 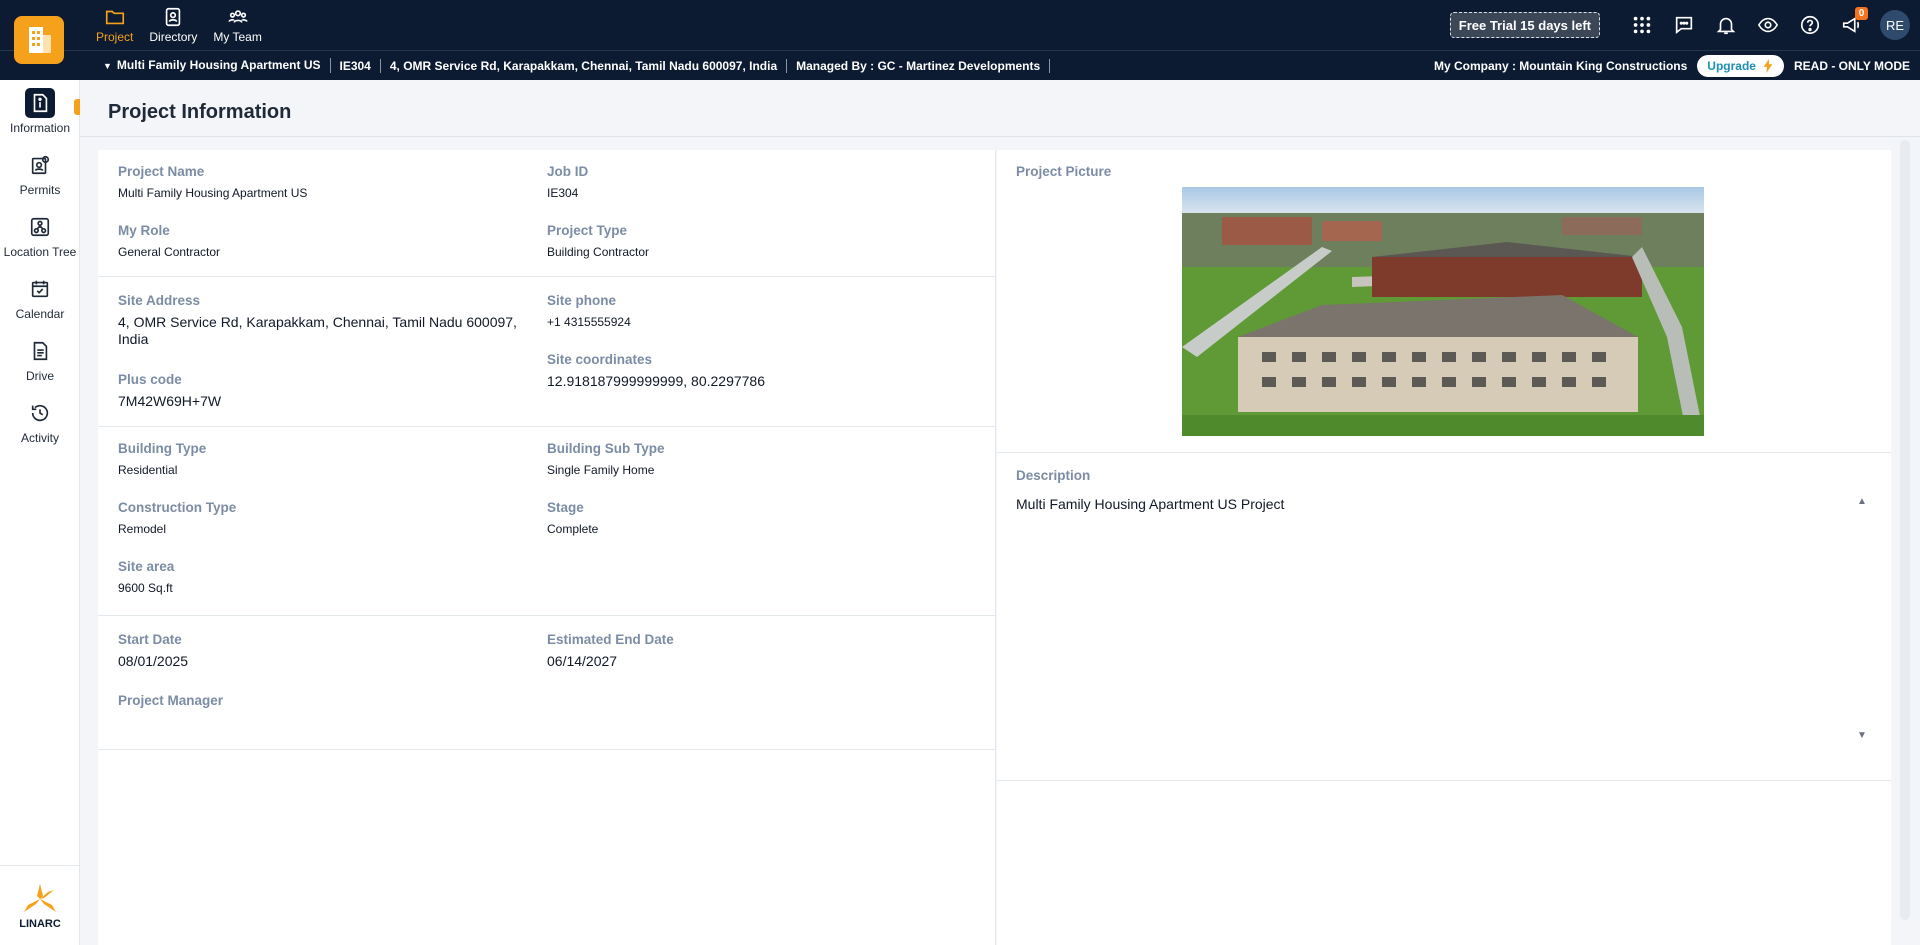 I want to click on drive-icon, so click(x=40, y=351).